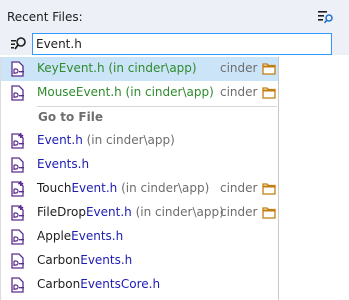 The image size is (349, 300). What do you see at coordinates (61, 212) in the screenshot?
I see `file-name-prefix: FileDrop` at bounding box center [61, 212].